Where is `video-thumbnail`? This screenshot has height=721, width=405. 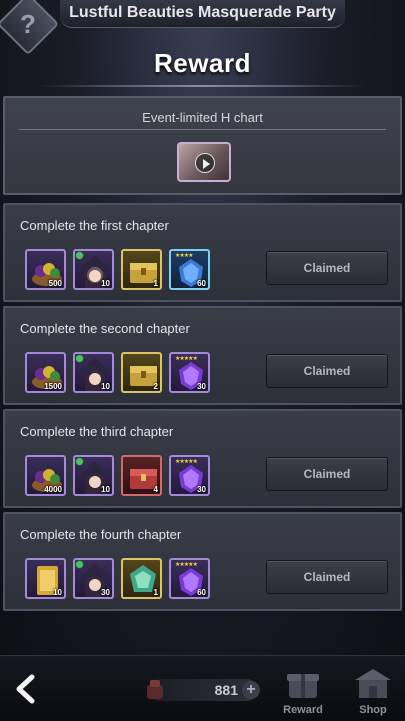
video-thumbnail is located at coordinates (204, 162).